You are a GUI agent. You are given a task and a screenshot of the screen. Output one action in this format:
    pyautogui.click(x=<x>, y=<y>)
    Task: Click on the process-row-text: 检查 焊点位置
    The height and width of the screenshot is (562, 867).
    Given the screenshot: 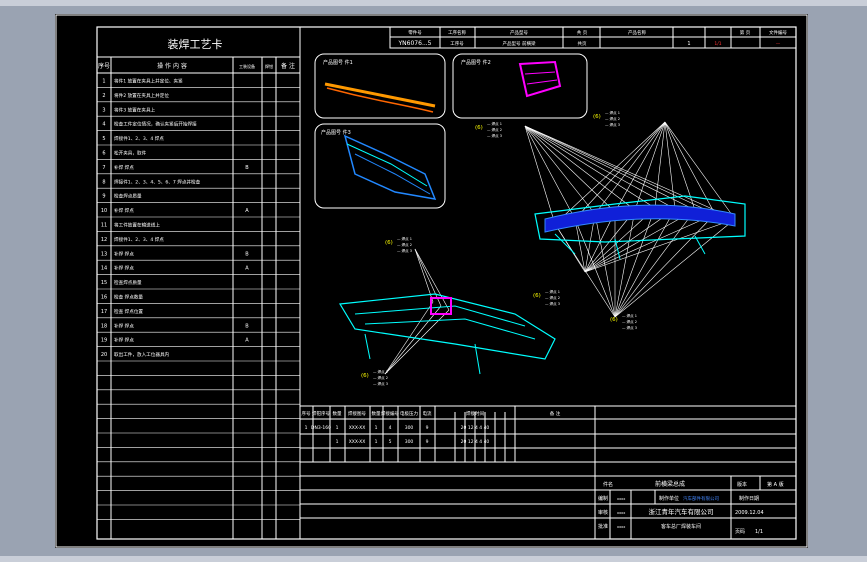 What is the action you would take?
    pyautogui.click(x=128, y=311)
    